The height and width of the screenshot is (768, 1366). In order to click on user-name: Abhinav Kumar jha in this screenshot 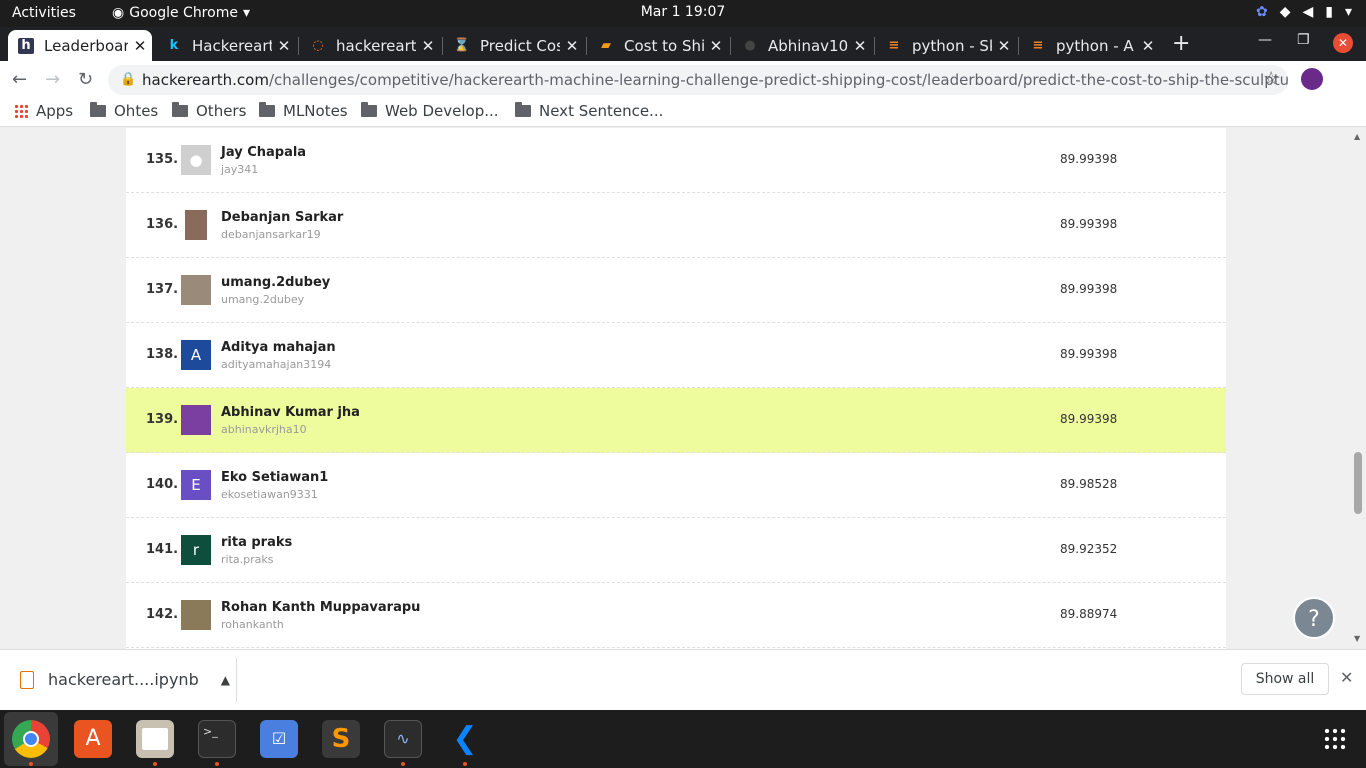, I will do `click(290, 412)`.